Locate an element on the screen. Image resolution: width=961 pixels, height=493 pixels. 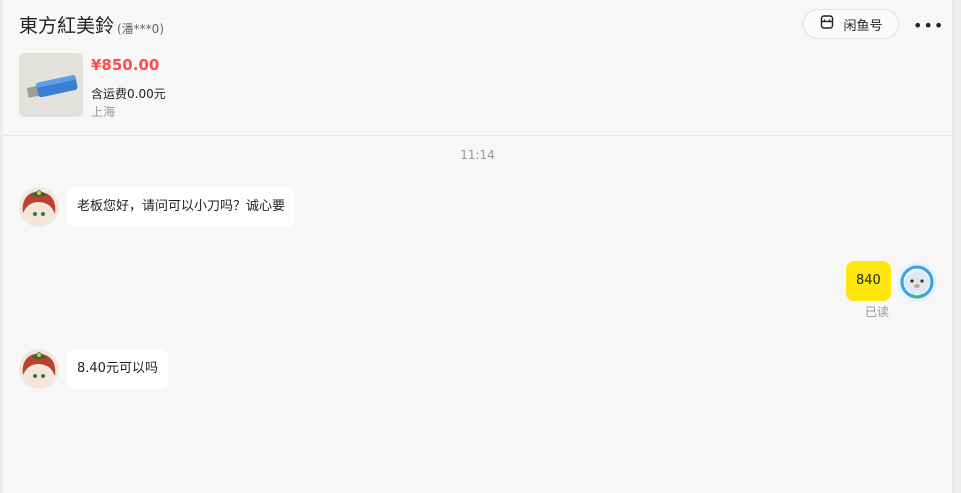
shipping-fee: 含运费0.00元 is located at coordinates (128, 94).